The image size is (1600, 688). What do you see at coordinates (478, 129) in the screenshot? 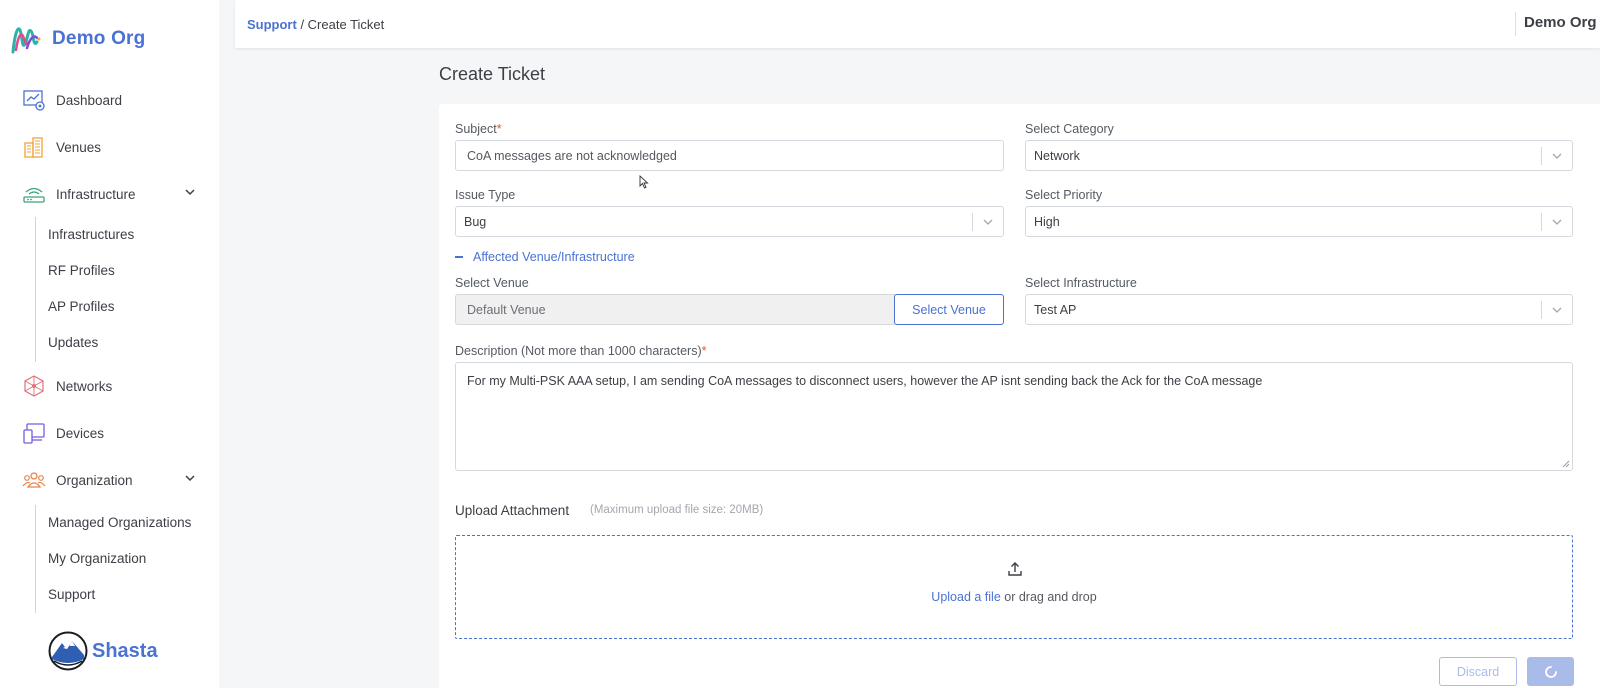
I see `subject-label: Subject*` at bounding box center [478, 129].